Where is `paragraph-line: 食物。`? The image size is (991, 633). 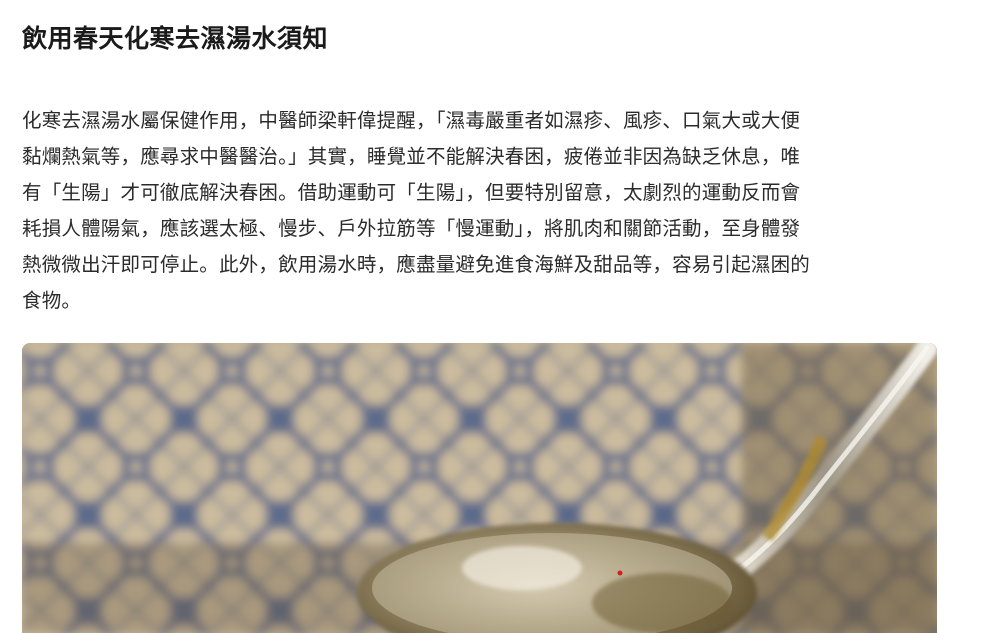
paragraph-line: 食物。 is located at coordinates (52, 300).